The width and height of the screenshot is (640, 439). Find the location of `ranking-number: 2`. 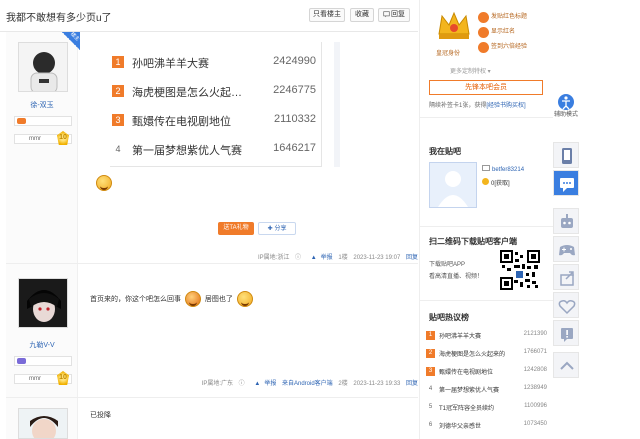

ranking-number: 2 is located at coordinates (118, 91).